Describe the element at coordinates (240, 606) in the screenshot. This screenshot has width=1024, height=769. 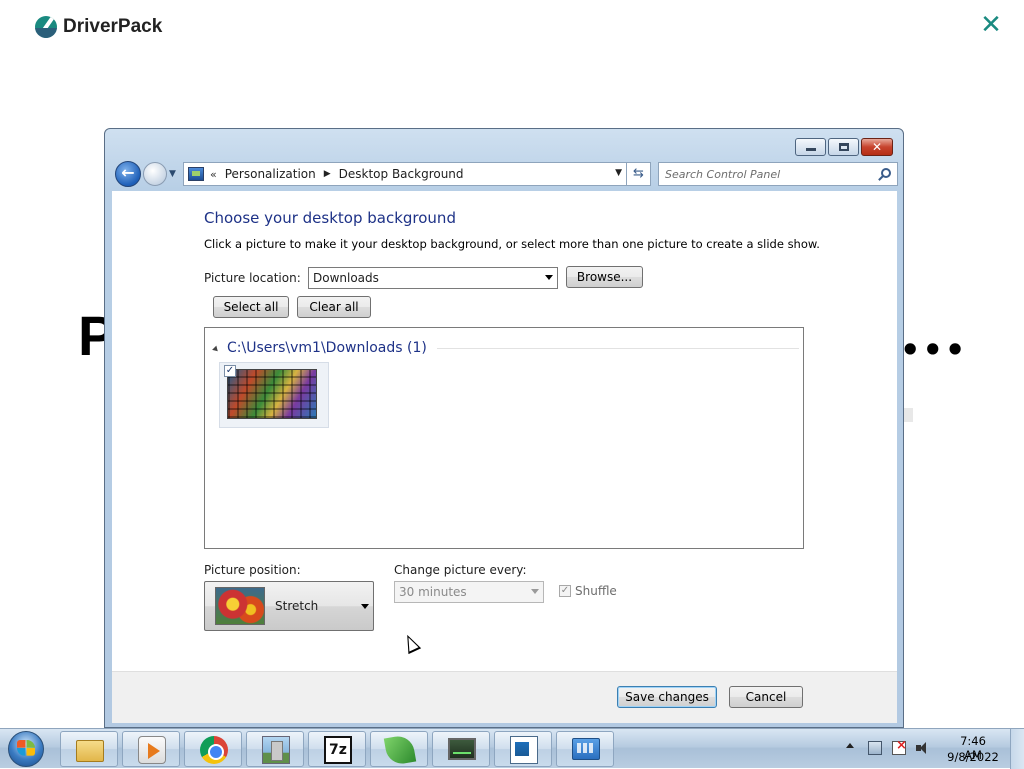
I see `position-preview-image` at that location.